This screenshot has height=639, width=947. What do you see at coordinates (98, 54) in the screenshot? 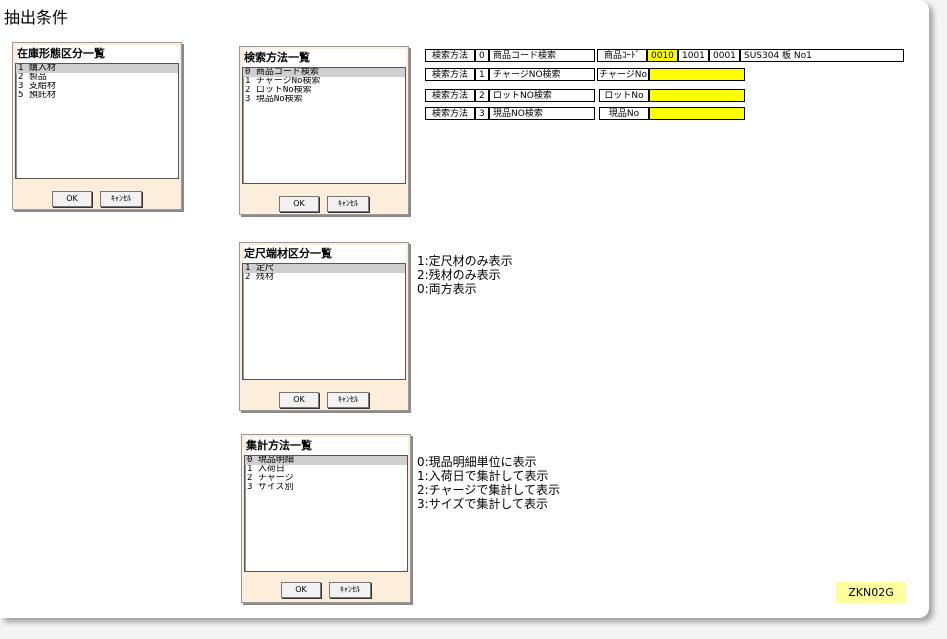
I see `zaiko-dialog-title: 在庫形態区分一覧` at bounding box center [98, 54].